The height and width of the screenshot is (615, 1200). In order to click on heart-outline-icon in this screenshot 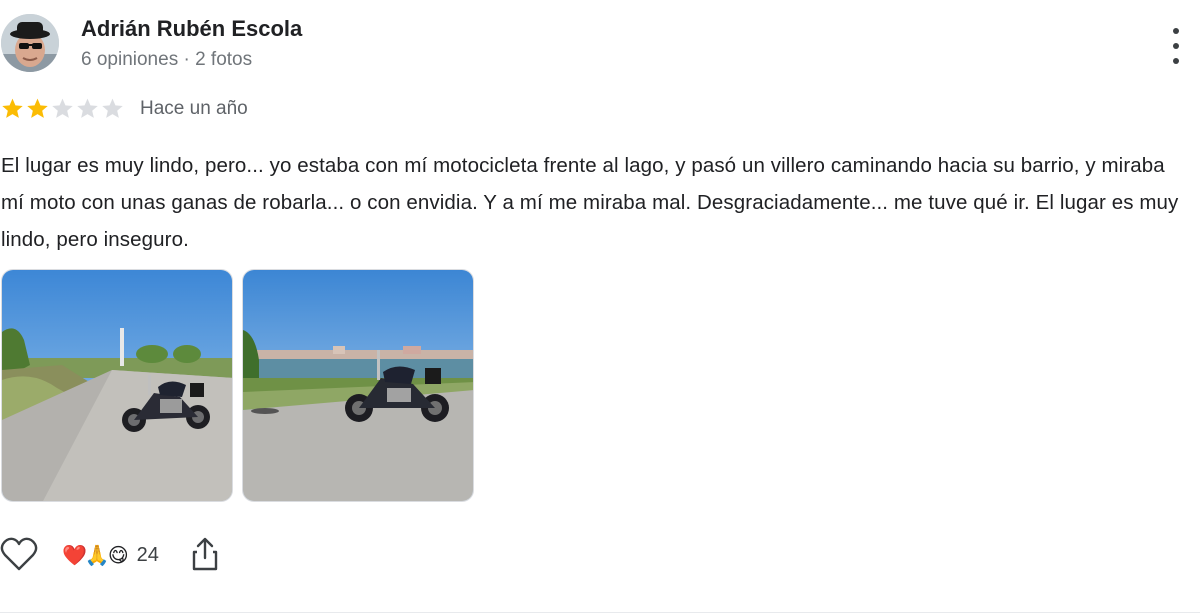, I will do `click(19, 554)`.